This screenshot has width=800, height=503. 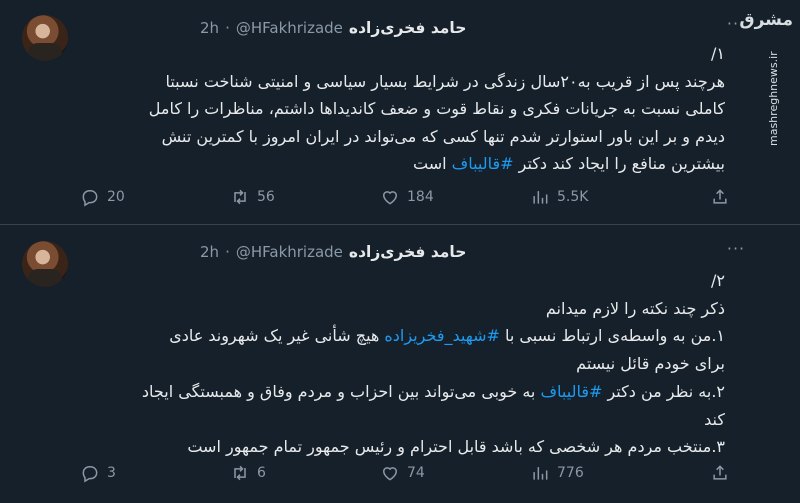 I want to click on views-button: 5.5K, so click(x=559, y=197).